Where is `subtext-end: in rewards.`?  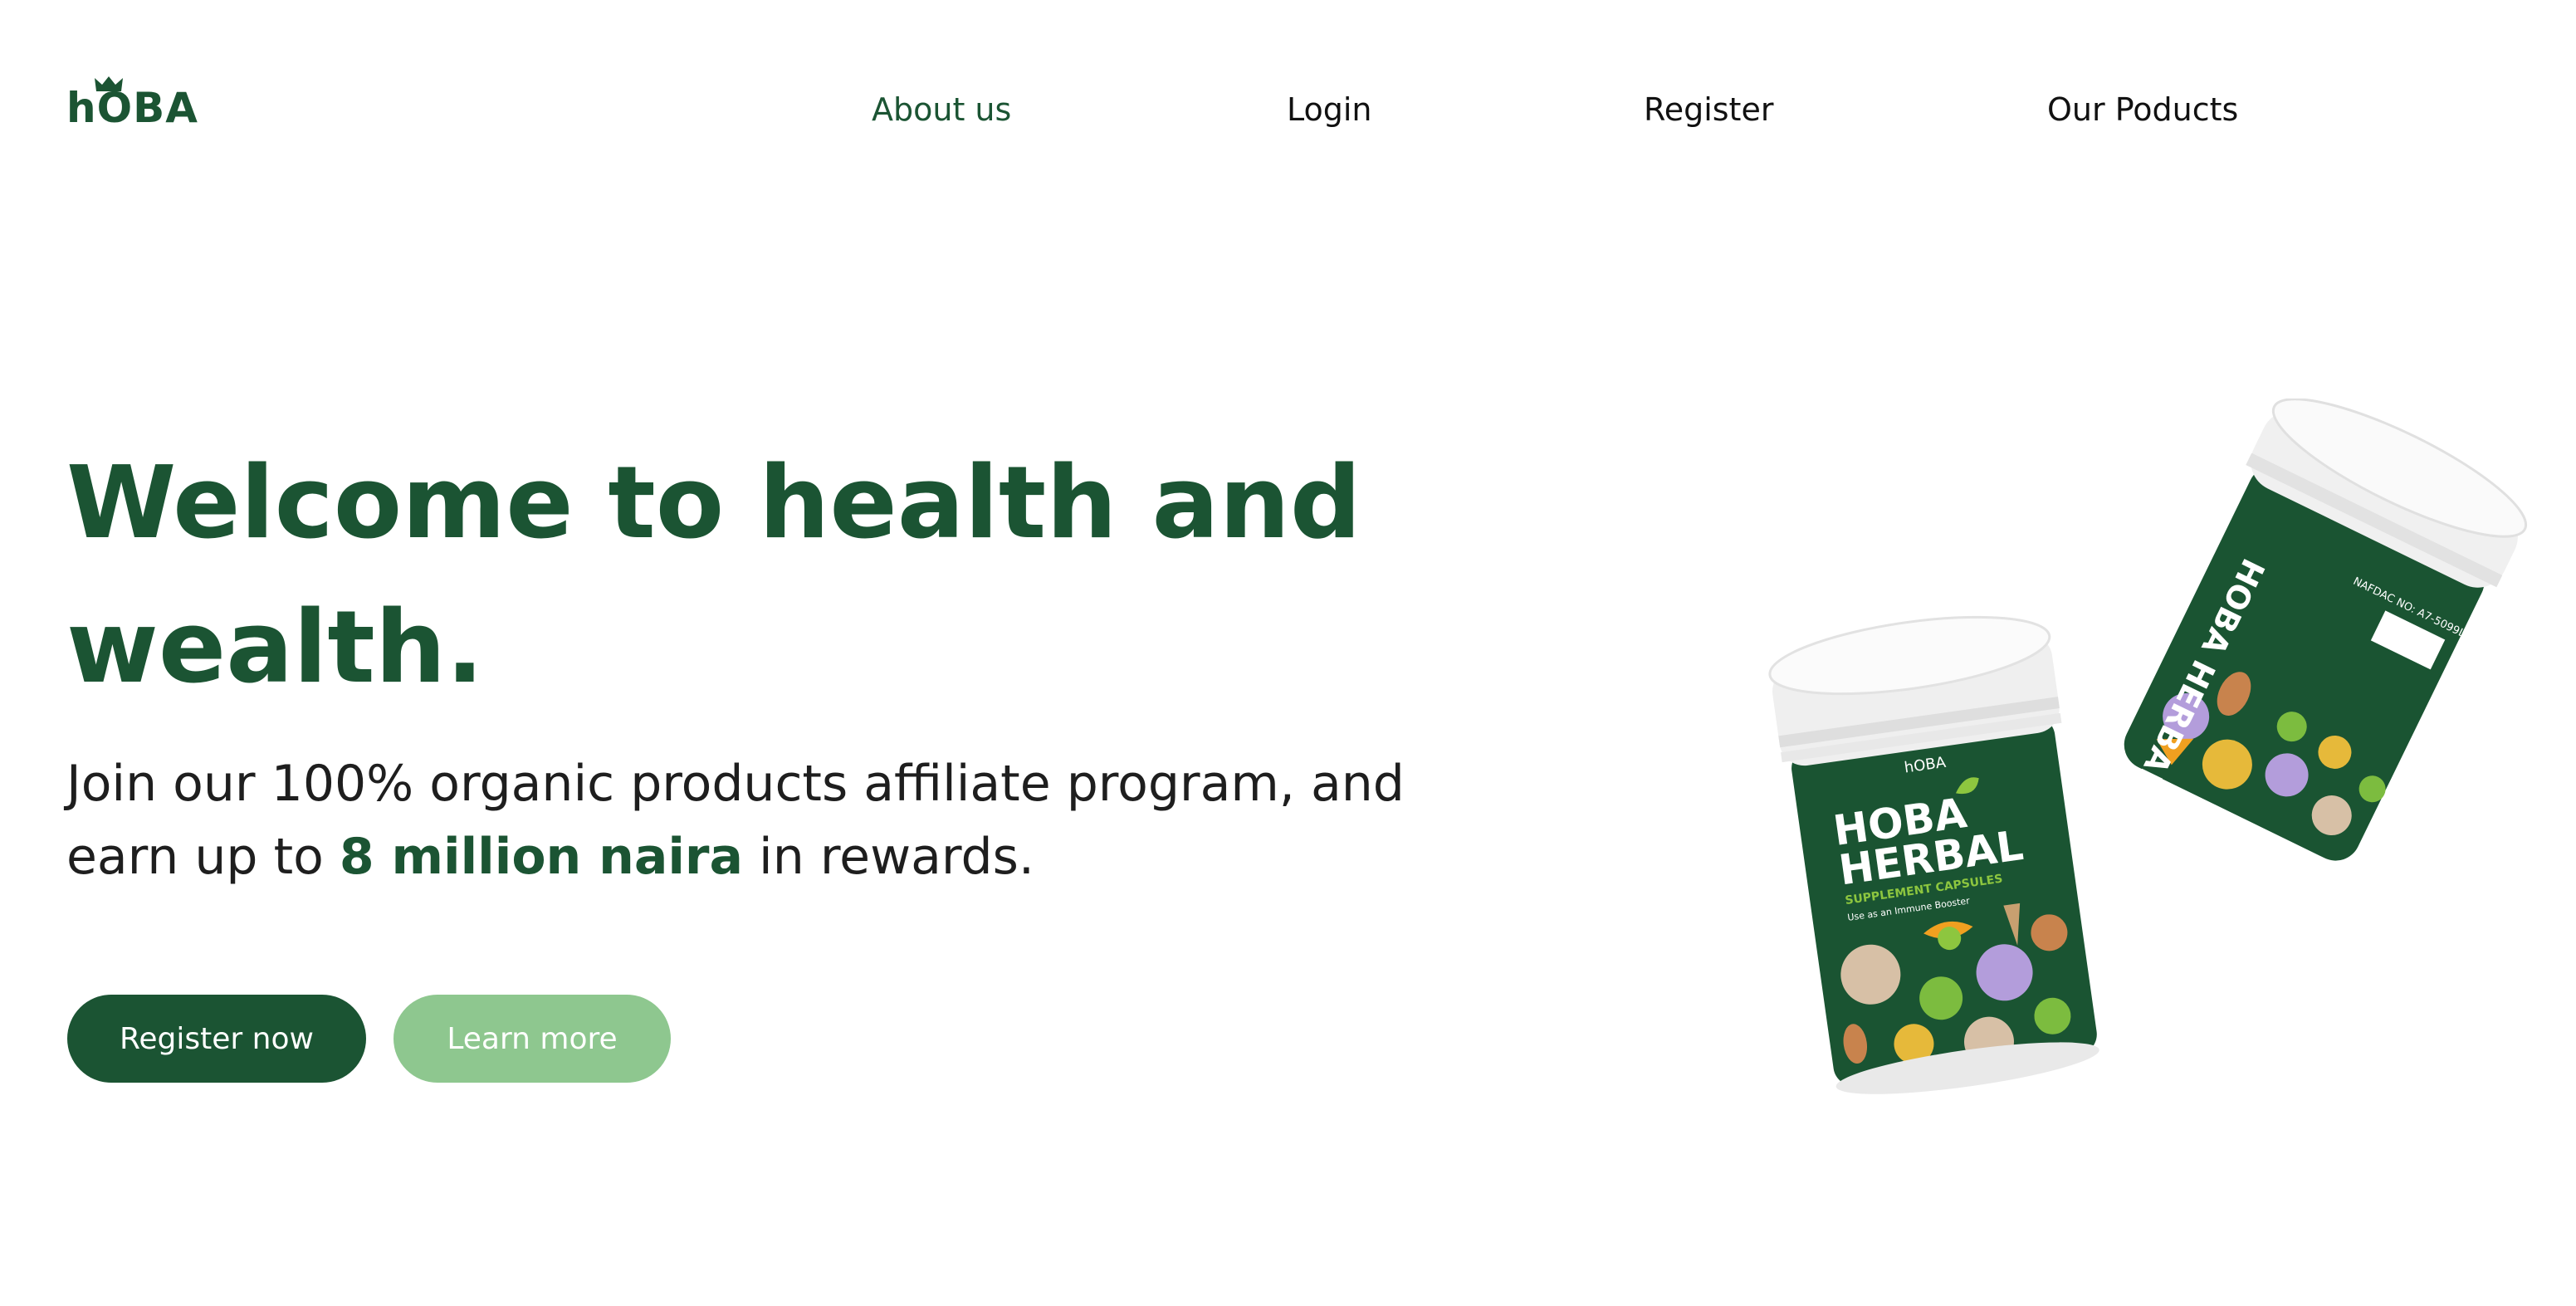
subtext-end: in rewards. is located at coordinates (888, 857).